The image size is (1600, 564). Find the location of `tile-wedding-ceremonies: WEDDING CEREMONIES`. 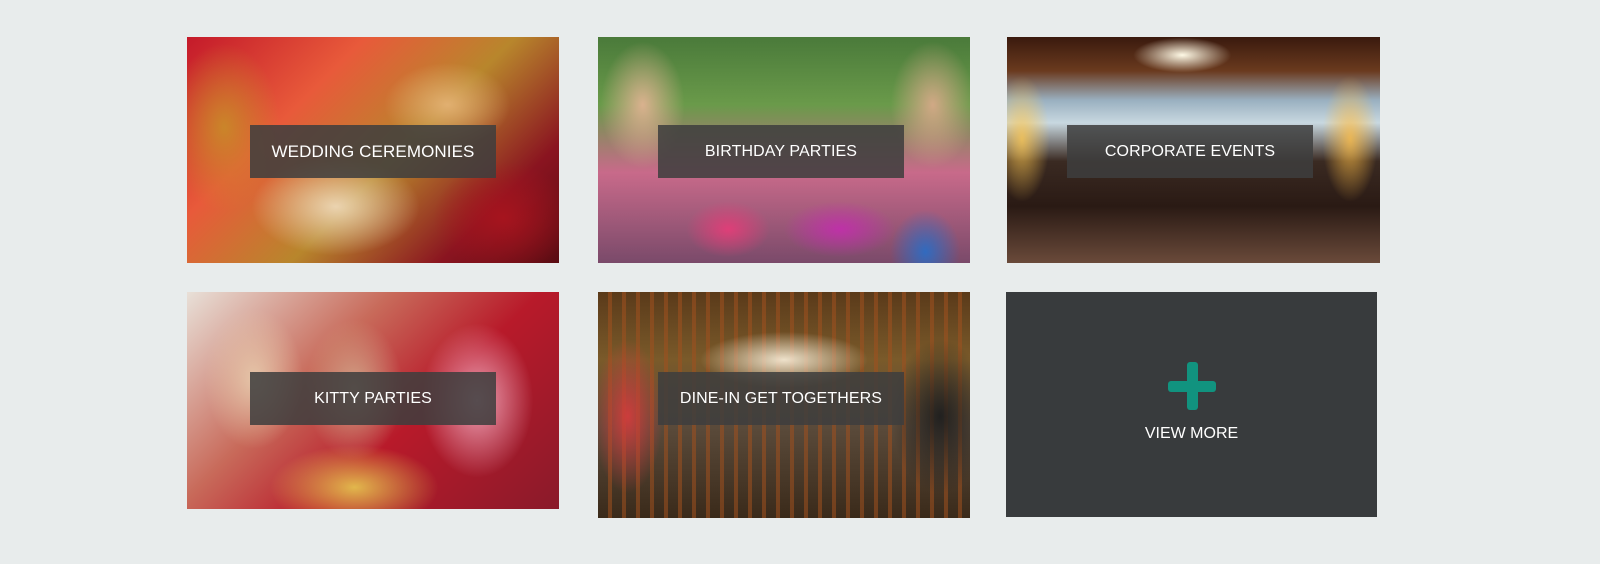

tile-wedding-ceremonies: WEDDING CEREMONIES is located at coordinates (373, 150).